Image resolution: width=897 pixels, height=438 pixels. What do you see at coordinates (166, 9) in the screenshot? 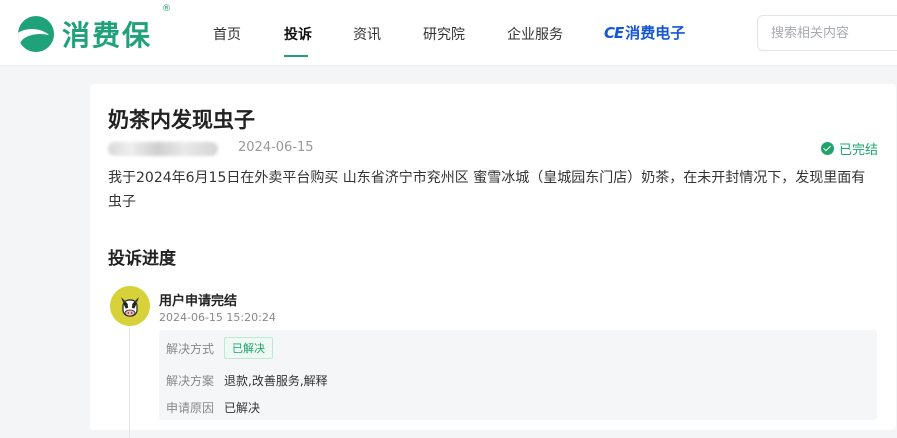
I see `registered-mark: ®` at bounding box center [166, 9].